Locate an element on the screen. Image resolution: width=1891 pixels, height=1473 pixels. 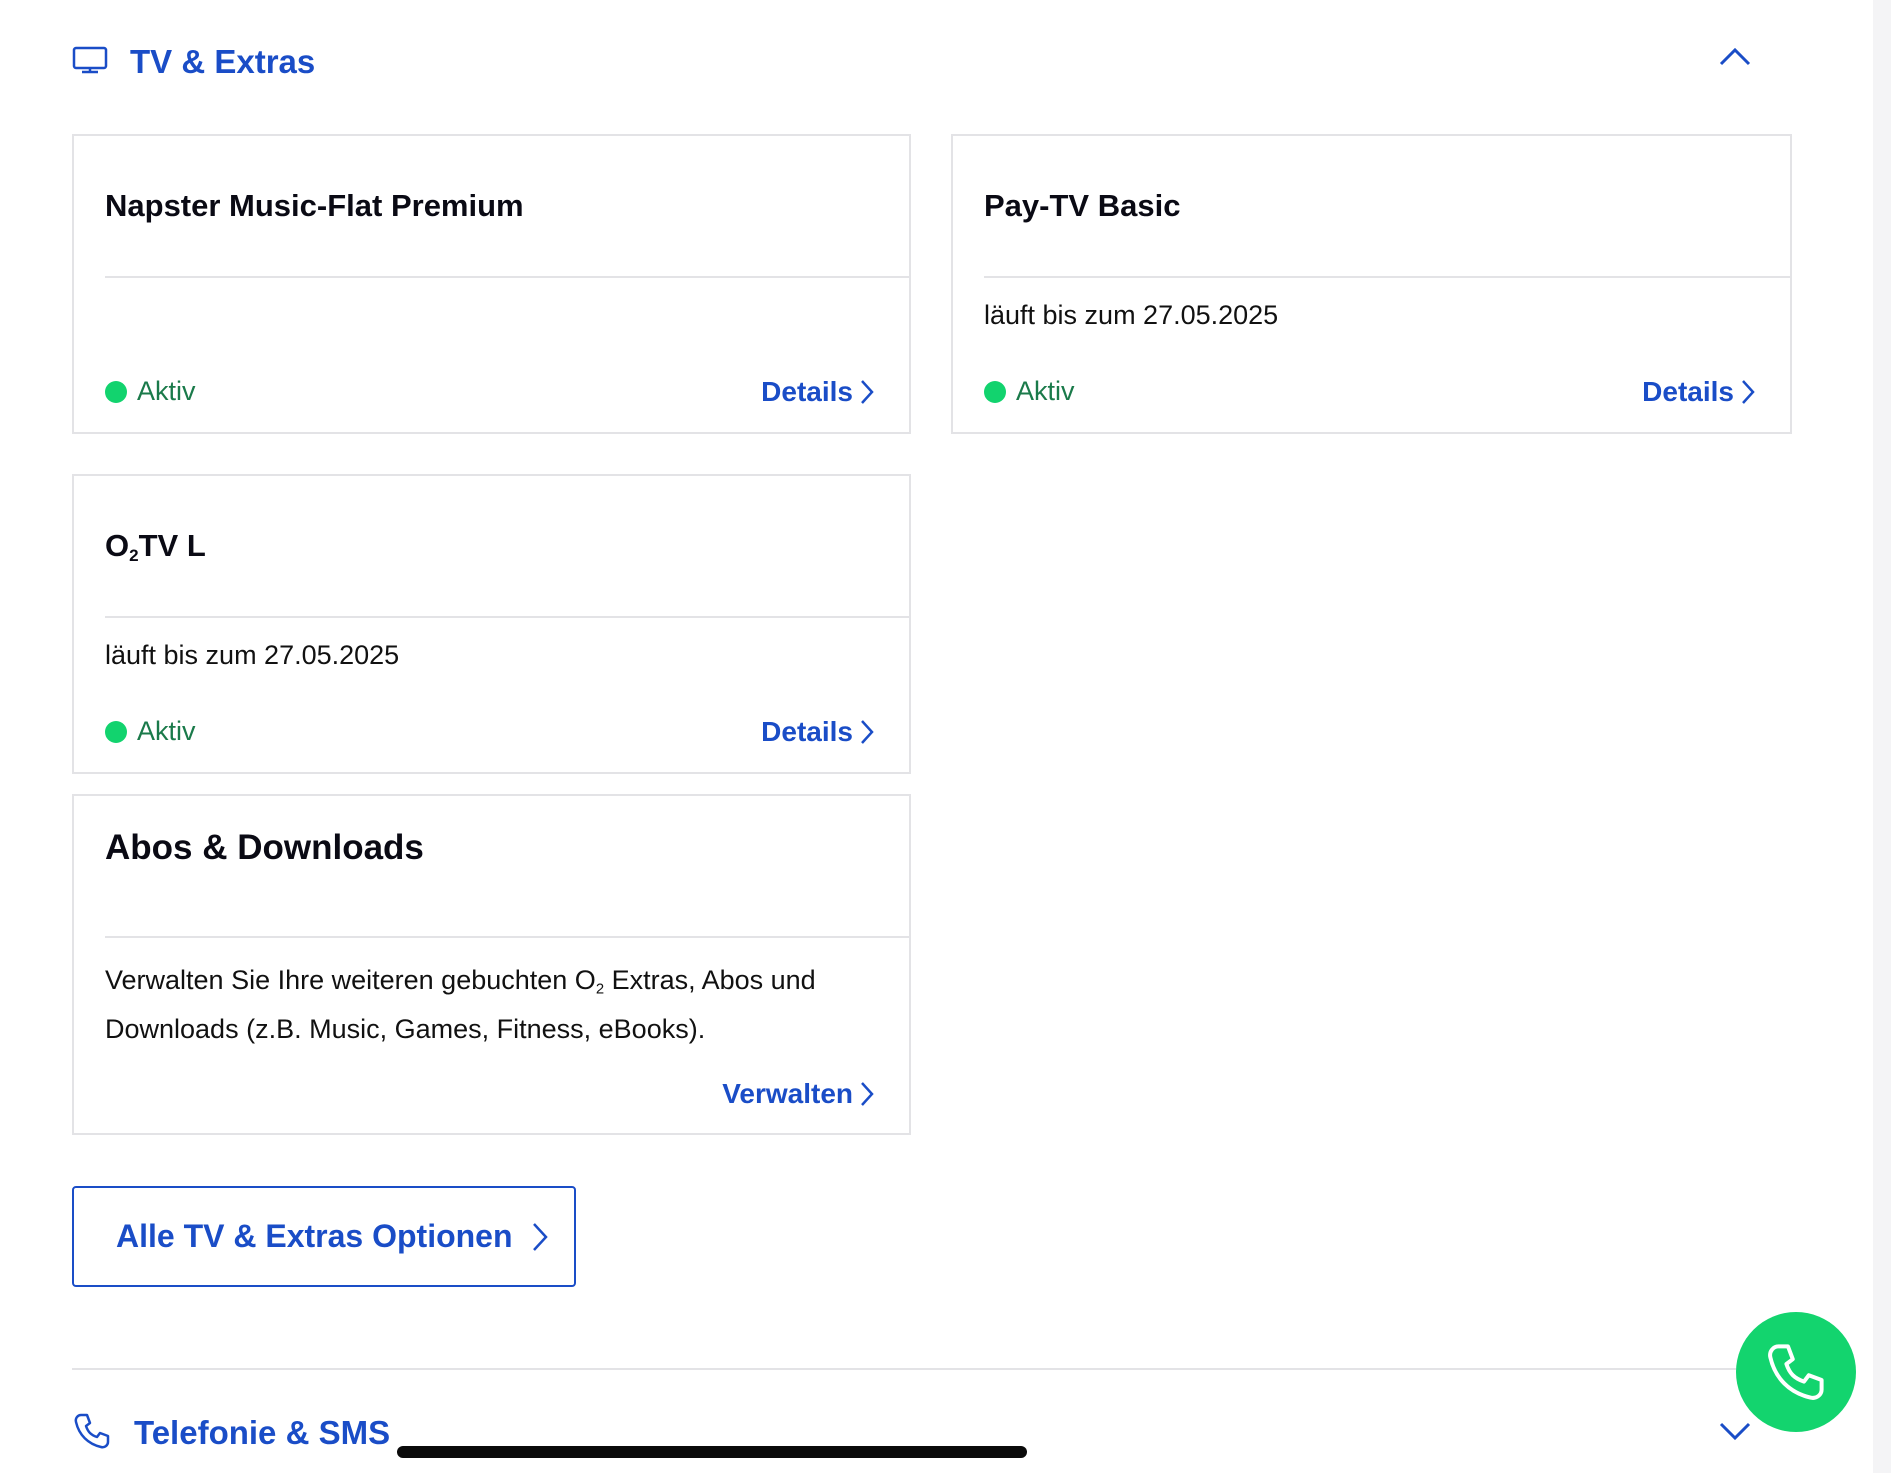
scrollbar-track is located at coordinates (1882, 736).